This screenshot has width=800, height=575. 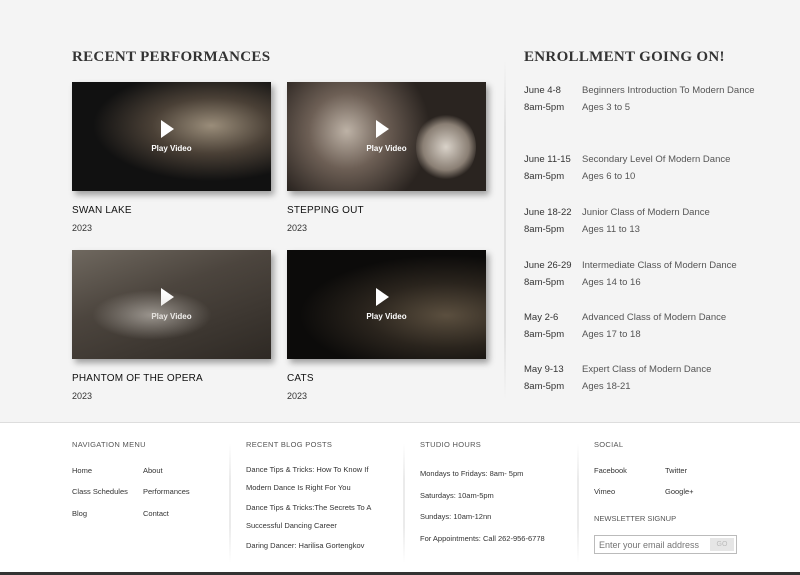 What do you see at coordinates (541, 317) in the screenshot?
I see `enrollment-date: May 2-6` at bounding box center [541, 317].